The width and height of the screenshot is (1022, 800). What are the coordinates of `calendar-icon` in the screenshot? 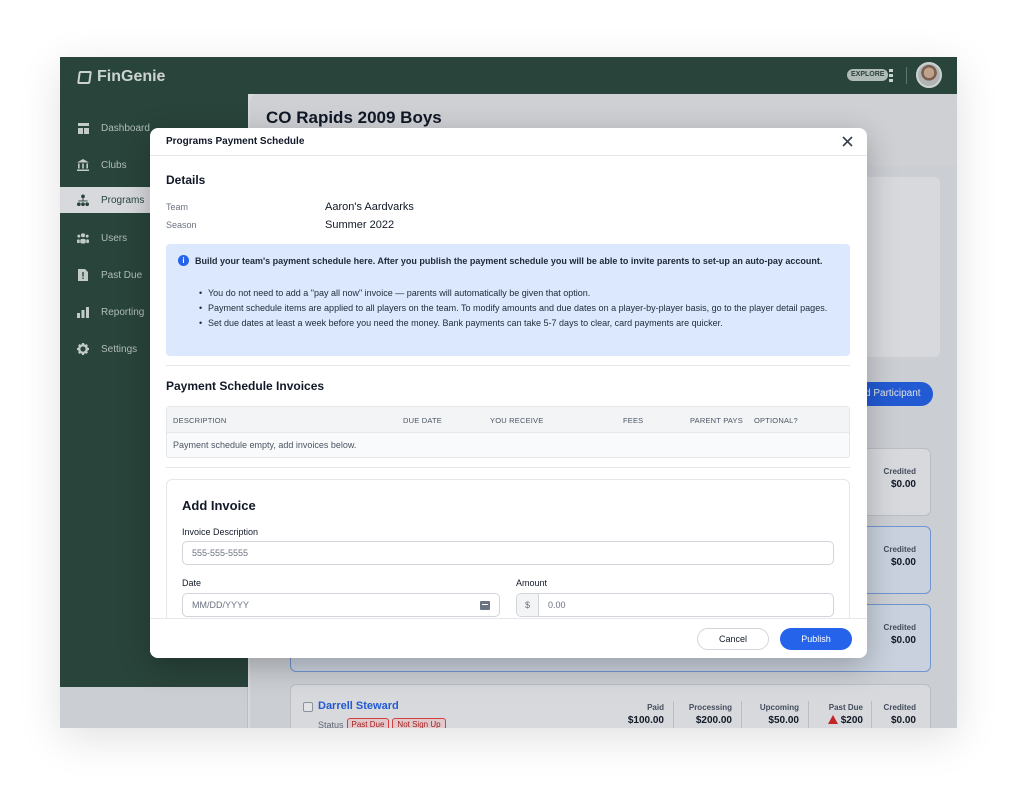 It's located at (485, 605).